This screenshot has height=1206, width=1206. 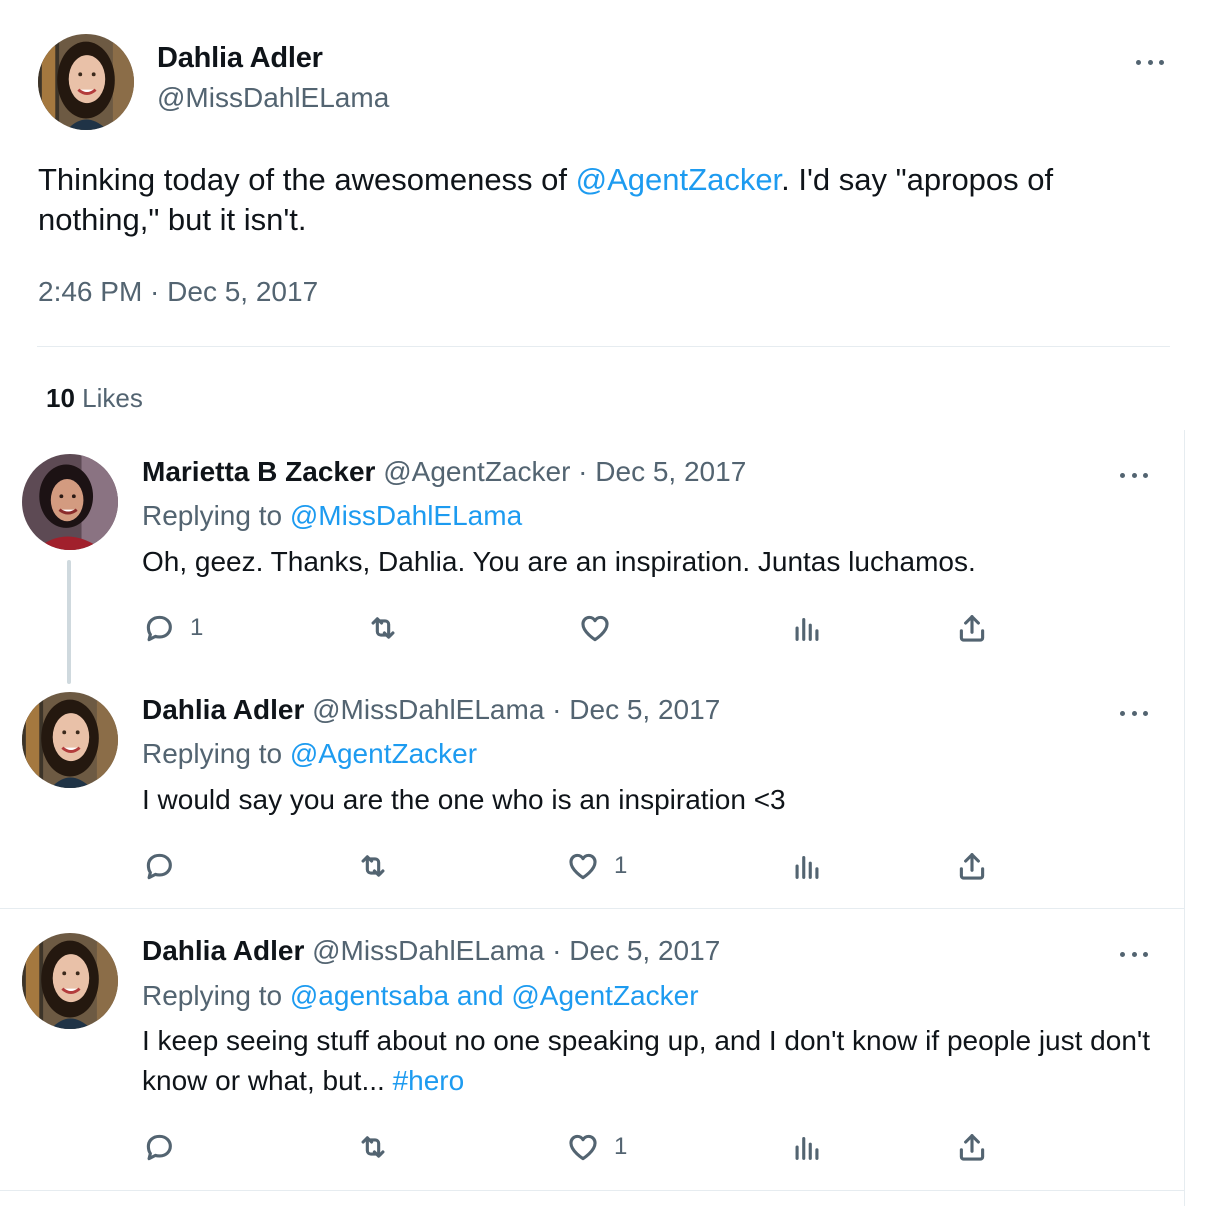 What do you see at coordinates (273, 98) in the screenshot?
I see `author-handle: @MissDahlELama` at bounding box center [273, 98].